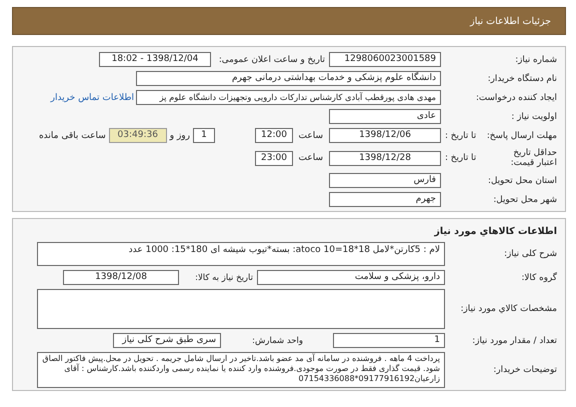 Image resolution: width=576 pixels, height=407 pixels. I want to click on buyer-org-field: دانشگاه علوم پزشکی و خدمات بهداشتی درمانی جهرم, so click(288, 78).